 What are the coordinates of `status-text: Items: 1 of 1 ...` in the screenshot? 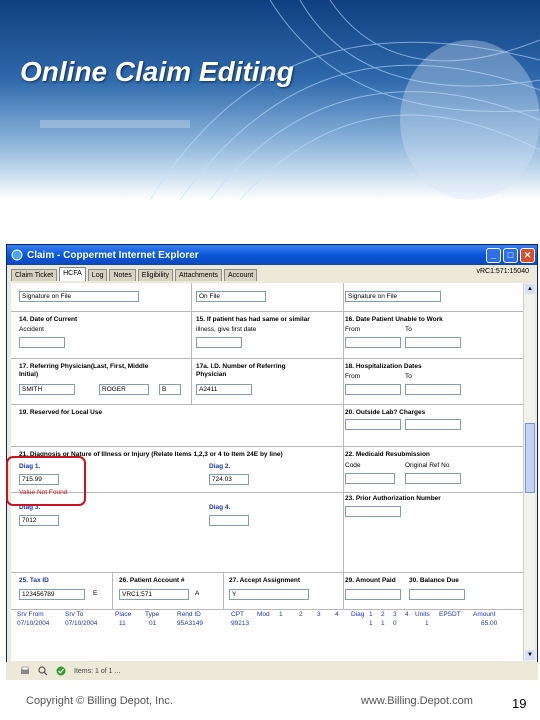 It's located at (97, 671).